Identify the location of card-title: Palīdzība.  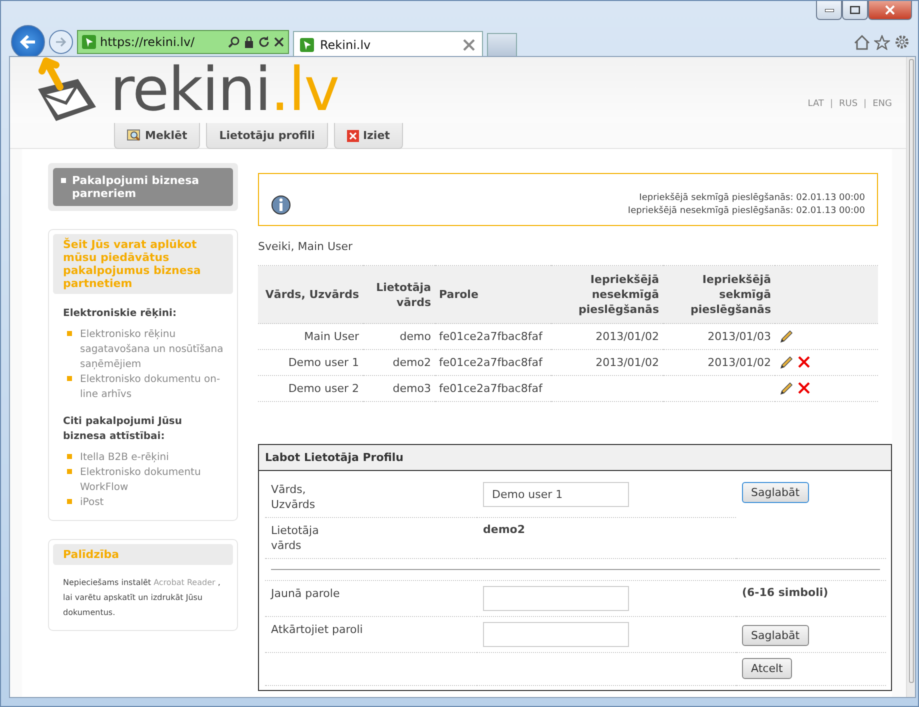
(143, 554).